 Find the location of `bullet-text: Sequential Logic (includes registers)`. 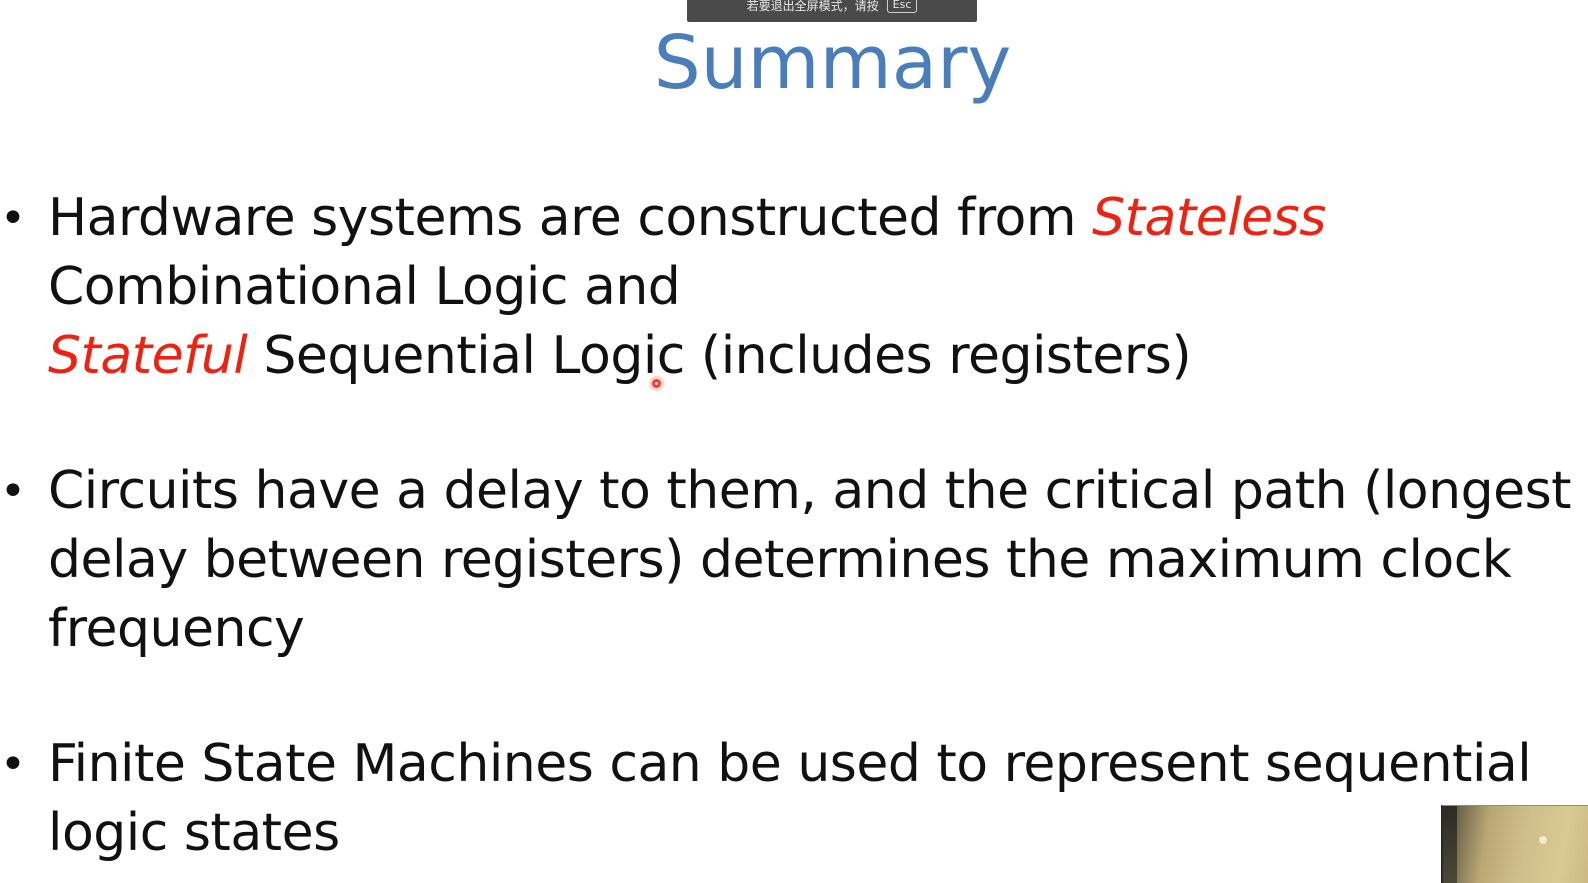

bullet-text: Sequential Logic (includes registers) is located at coordinates (719, 356).